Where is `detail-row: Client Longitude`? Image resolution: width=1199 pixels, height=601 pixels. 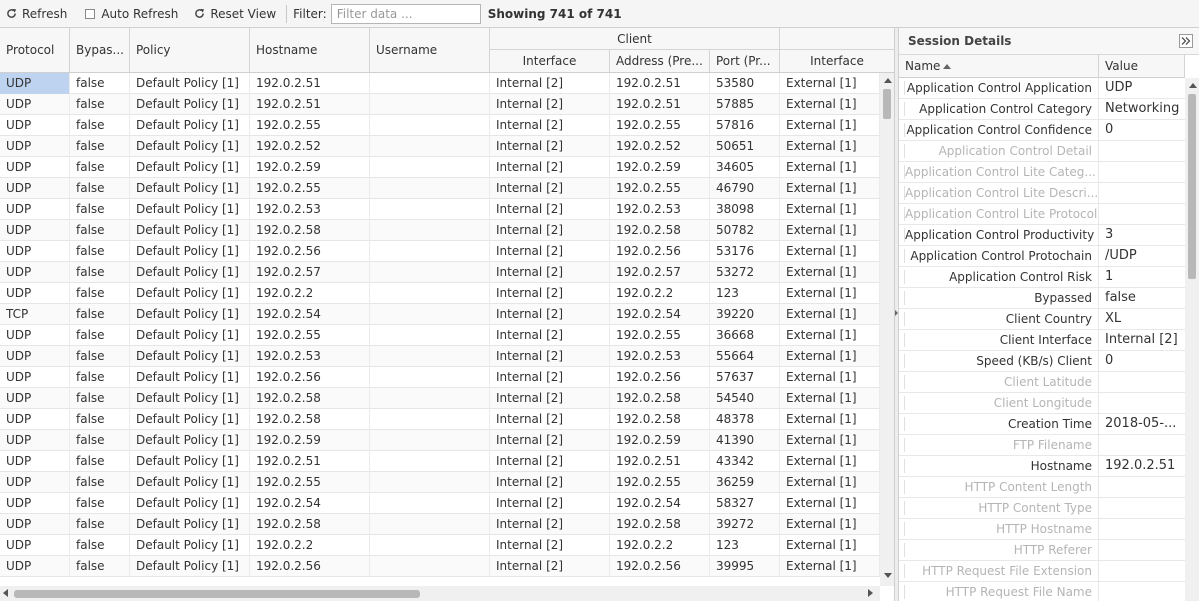
detail-row: Client Longitude is located at coordinates (1042, 403).